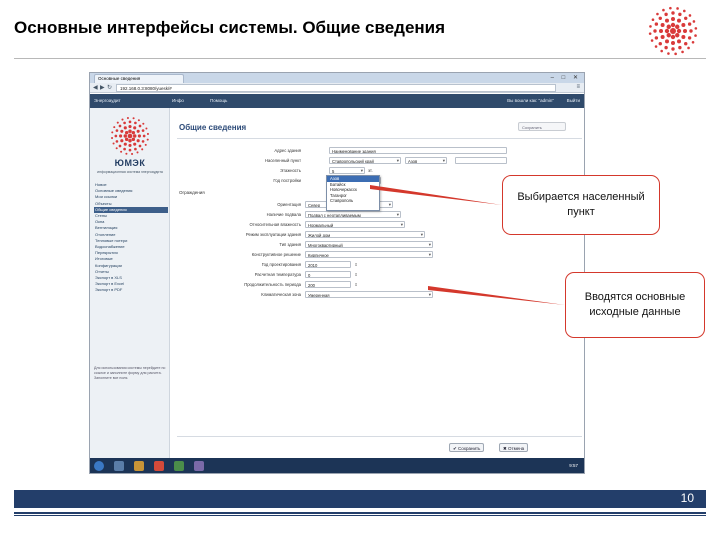  What do you see at coordinates (418, 150) in the screenshot?
I see `address-input: Наименование здания` at bounding box center [418, 150].